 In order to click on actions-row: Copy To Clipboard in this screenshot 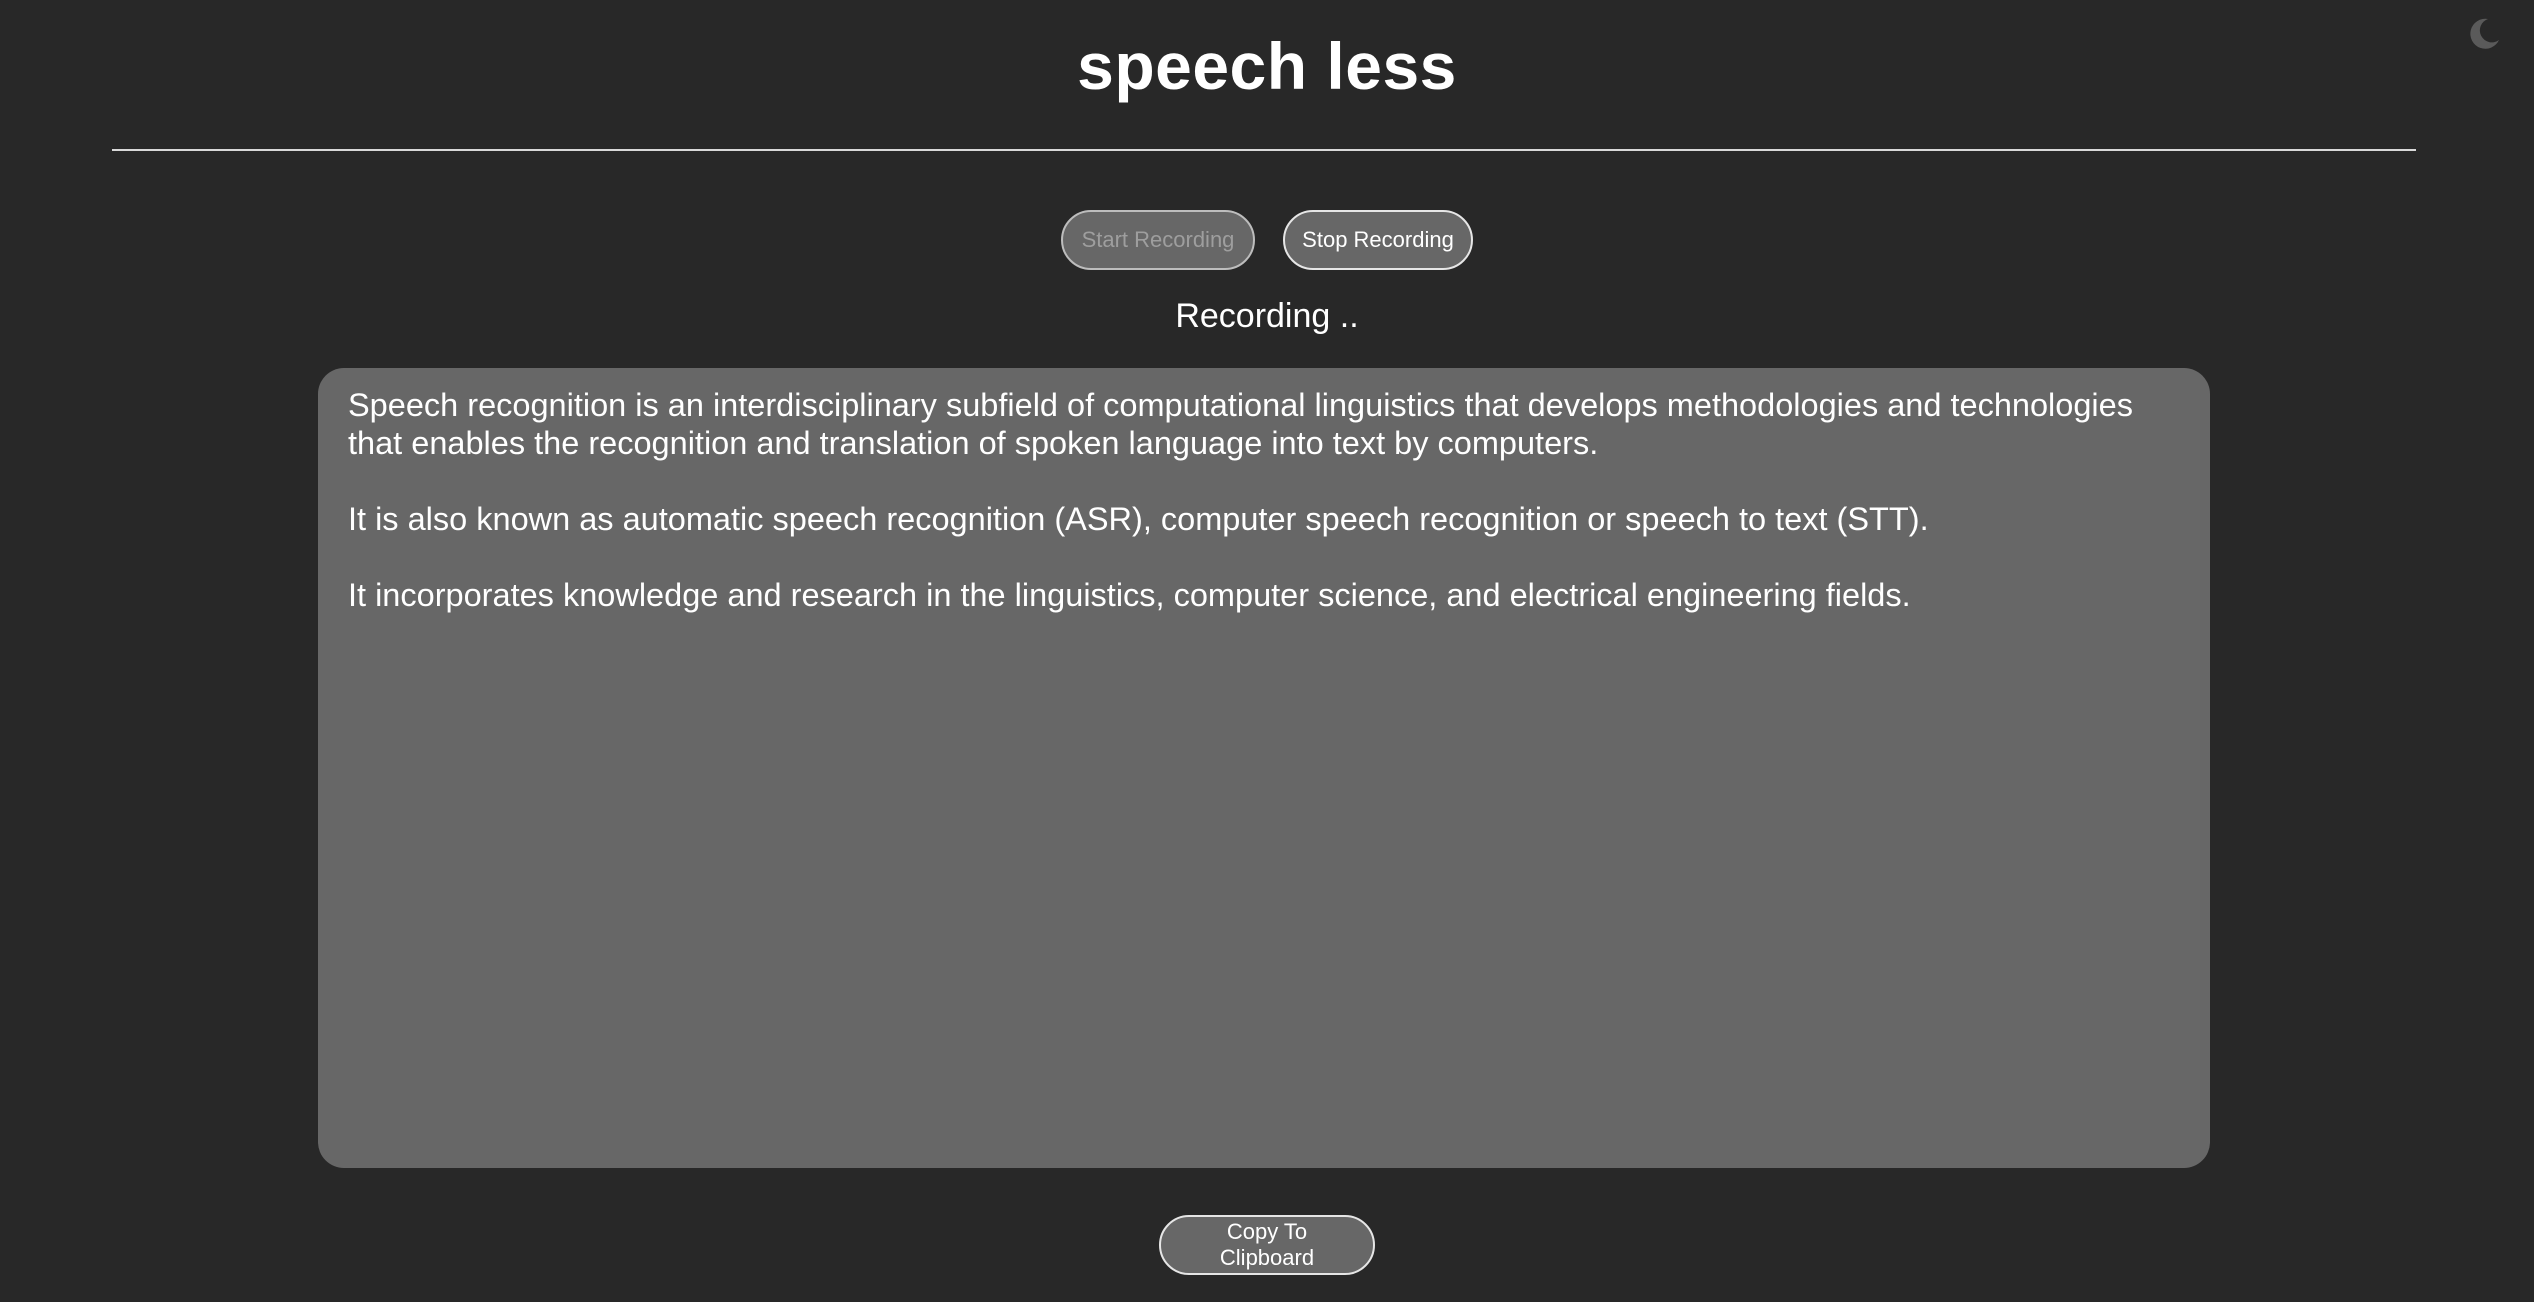, I will do `click(1267, 1245)`.